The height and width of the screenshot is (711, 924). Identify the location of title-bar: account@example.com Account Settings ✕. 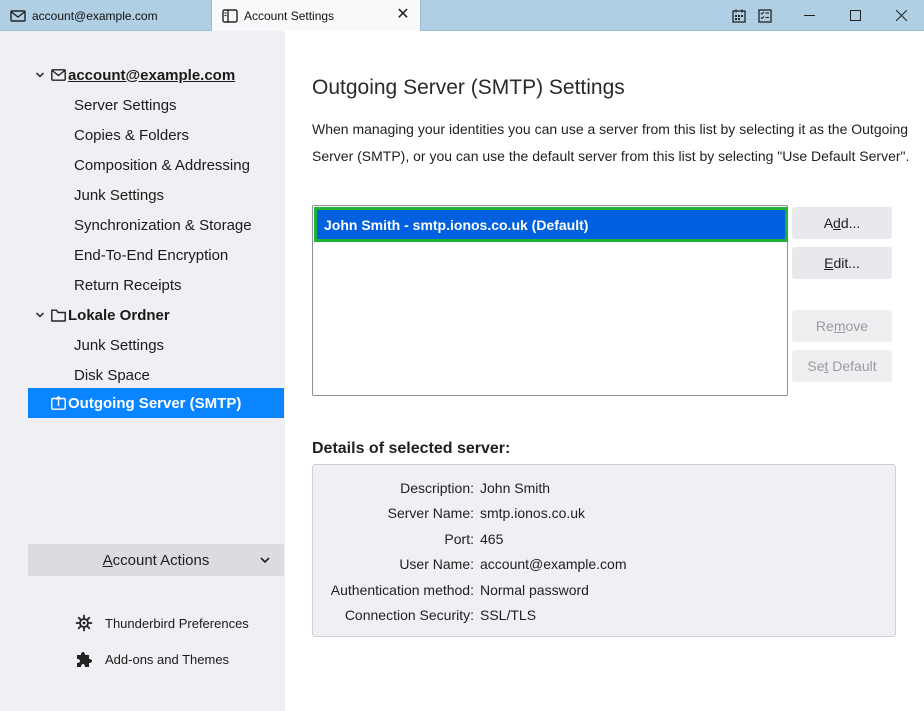
(462, 16).